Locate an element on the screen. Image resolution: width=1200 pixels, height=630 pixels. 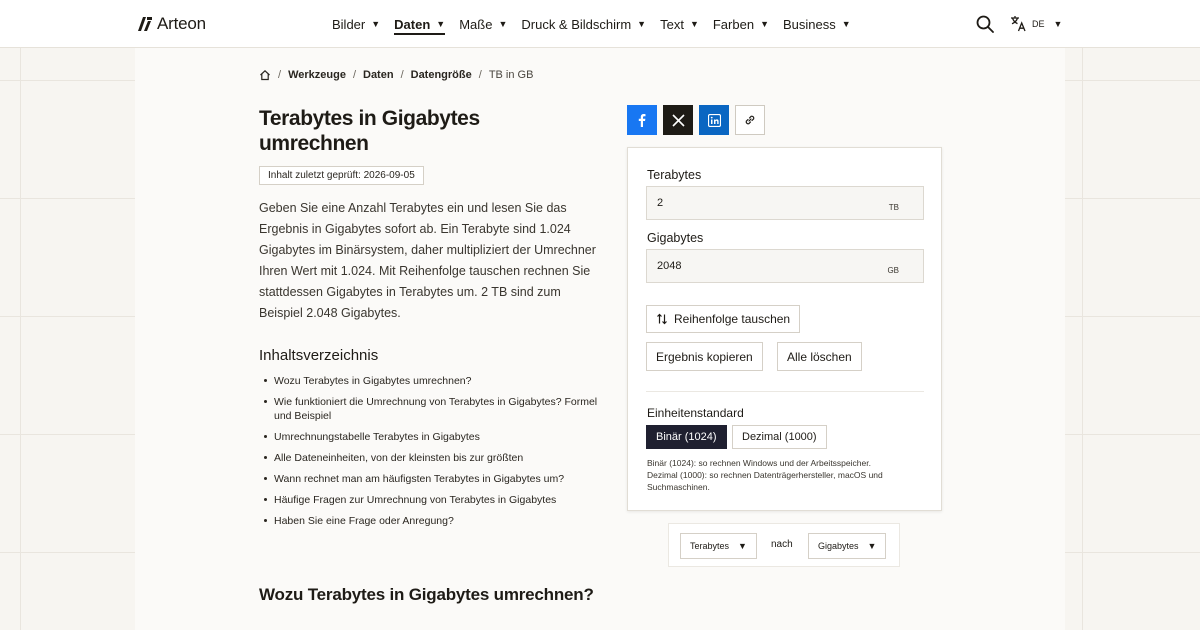
terabytes-field: TB is located at coordinates (785, 203).